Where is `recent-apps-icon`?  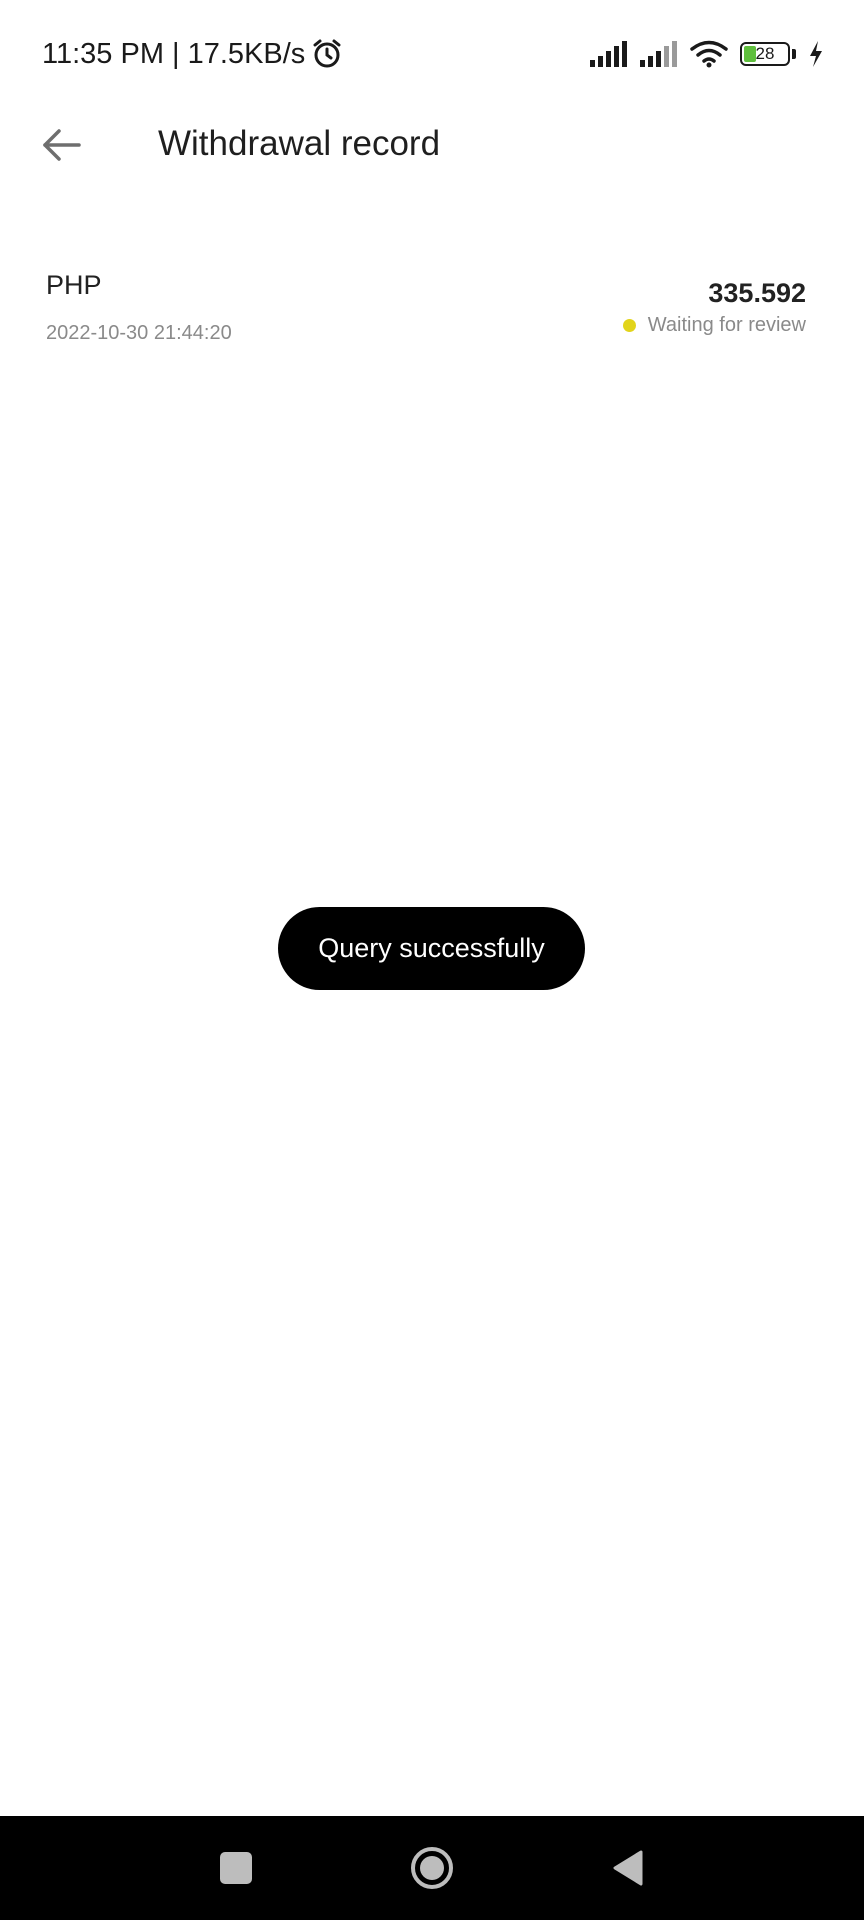 recent-apps-icon is located at coordinates (236, 1868).